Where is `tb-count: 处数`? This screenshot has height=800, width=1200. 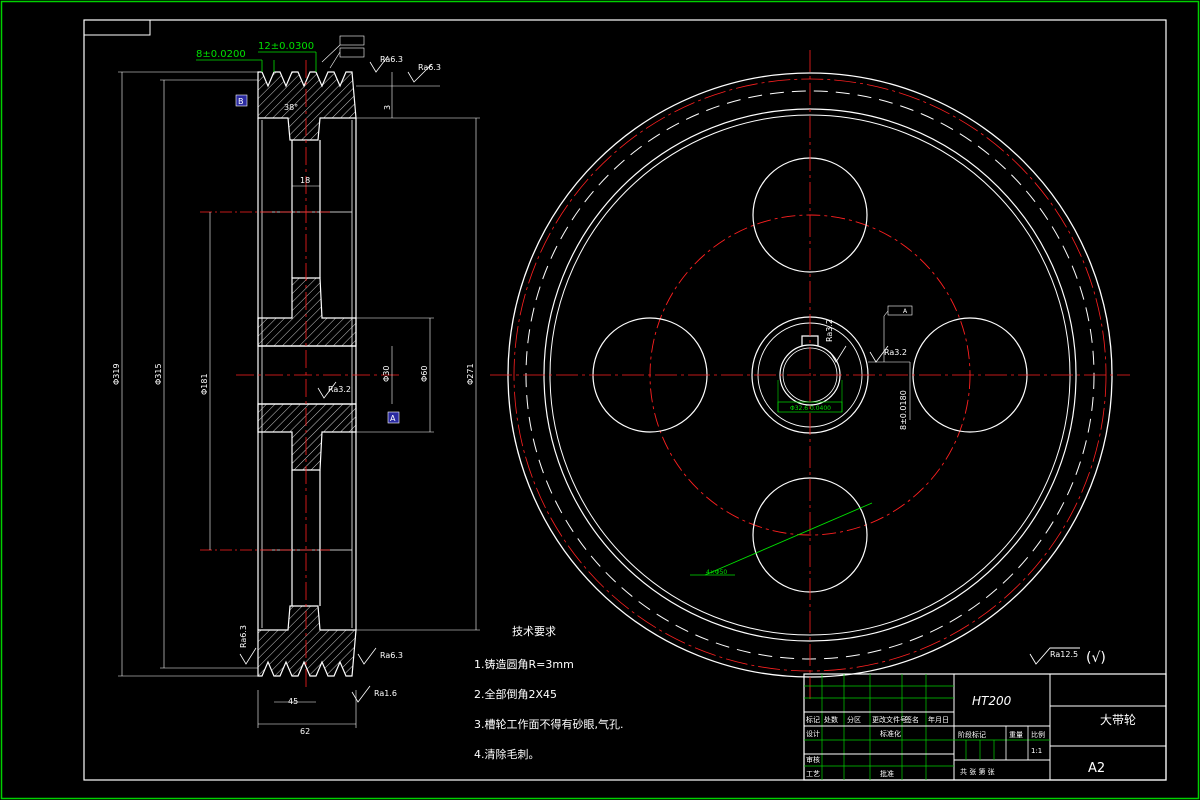
tb-count: 处数 is located at coordinates (831, 719).